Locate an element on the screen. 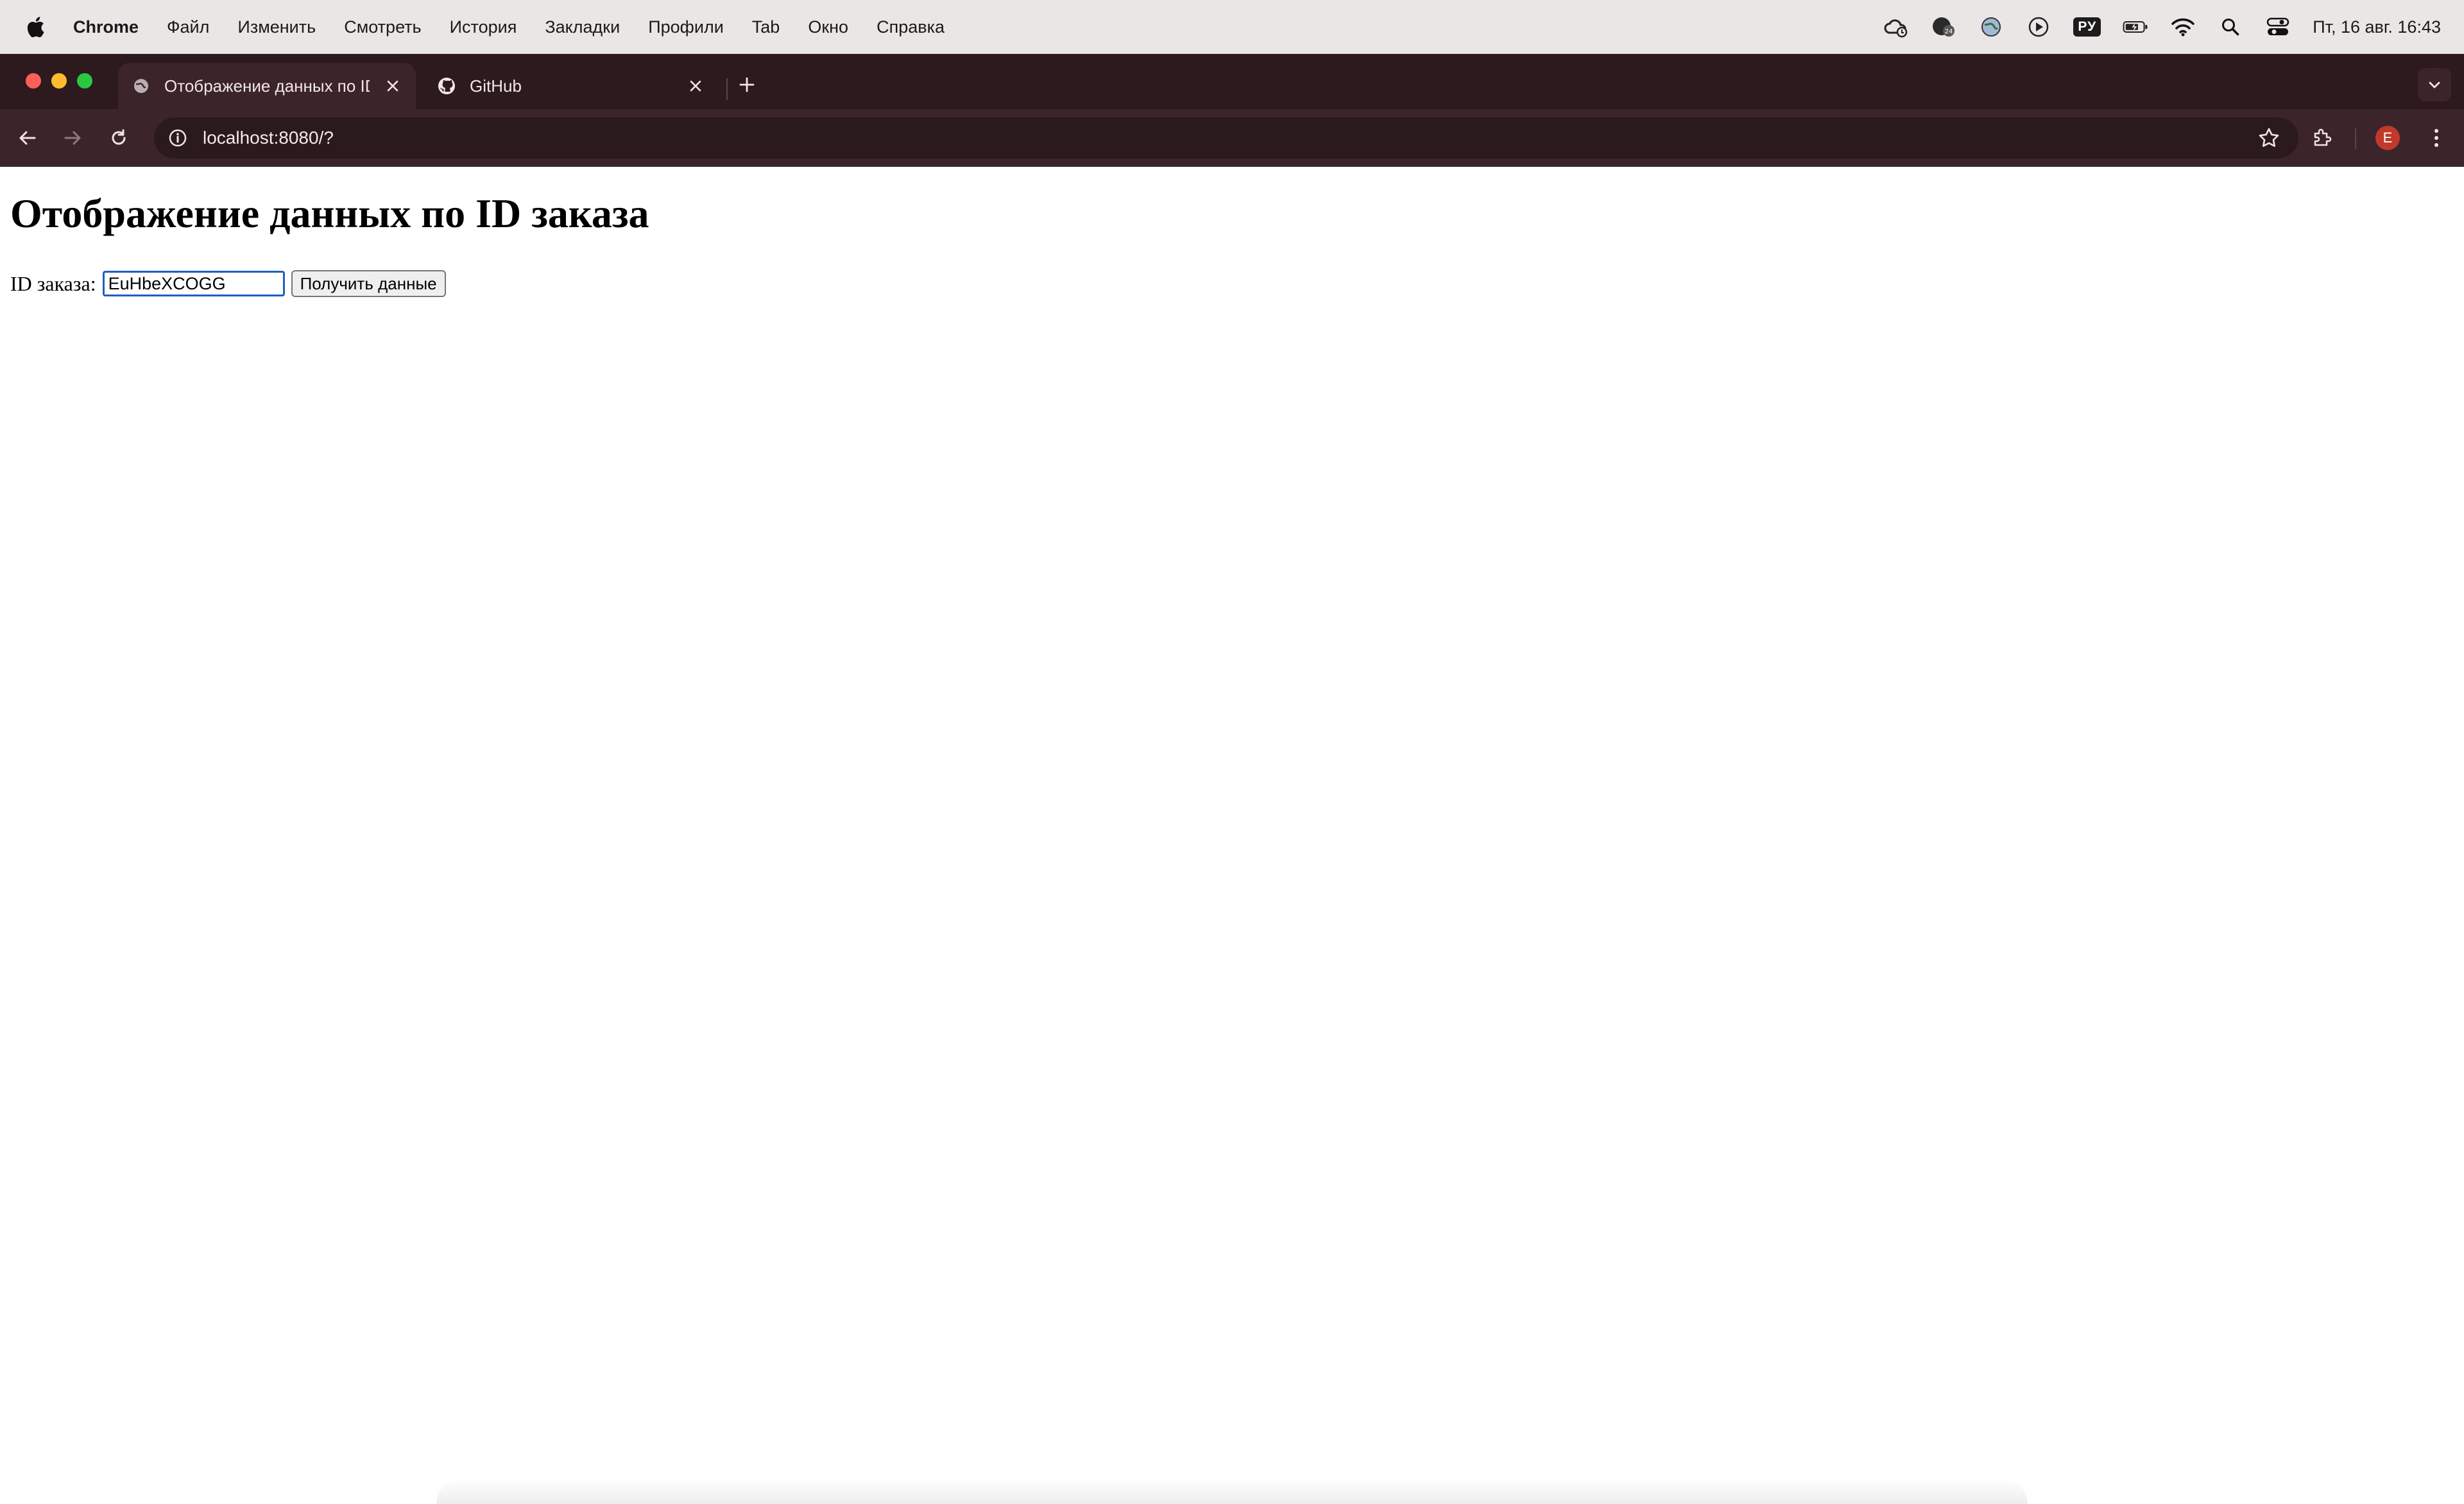 The image size is (2464, 1504). window-close-button is located at coordinates (34, 81).